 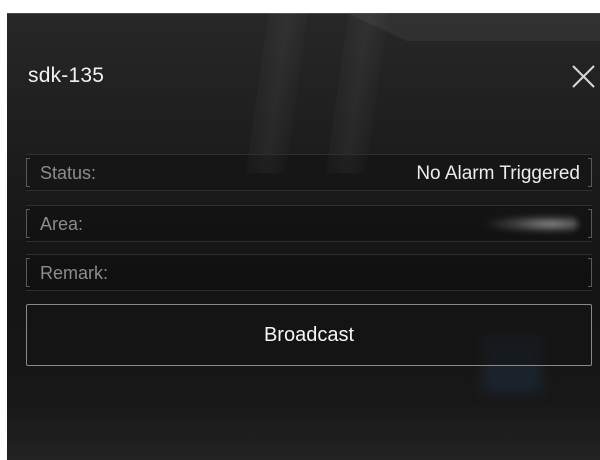 I want to click on background-floor, so click(x=303, y=430).